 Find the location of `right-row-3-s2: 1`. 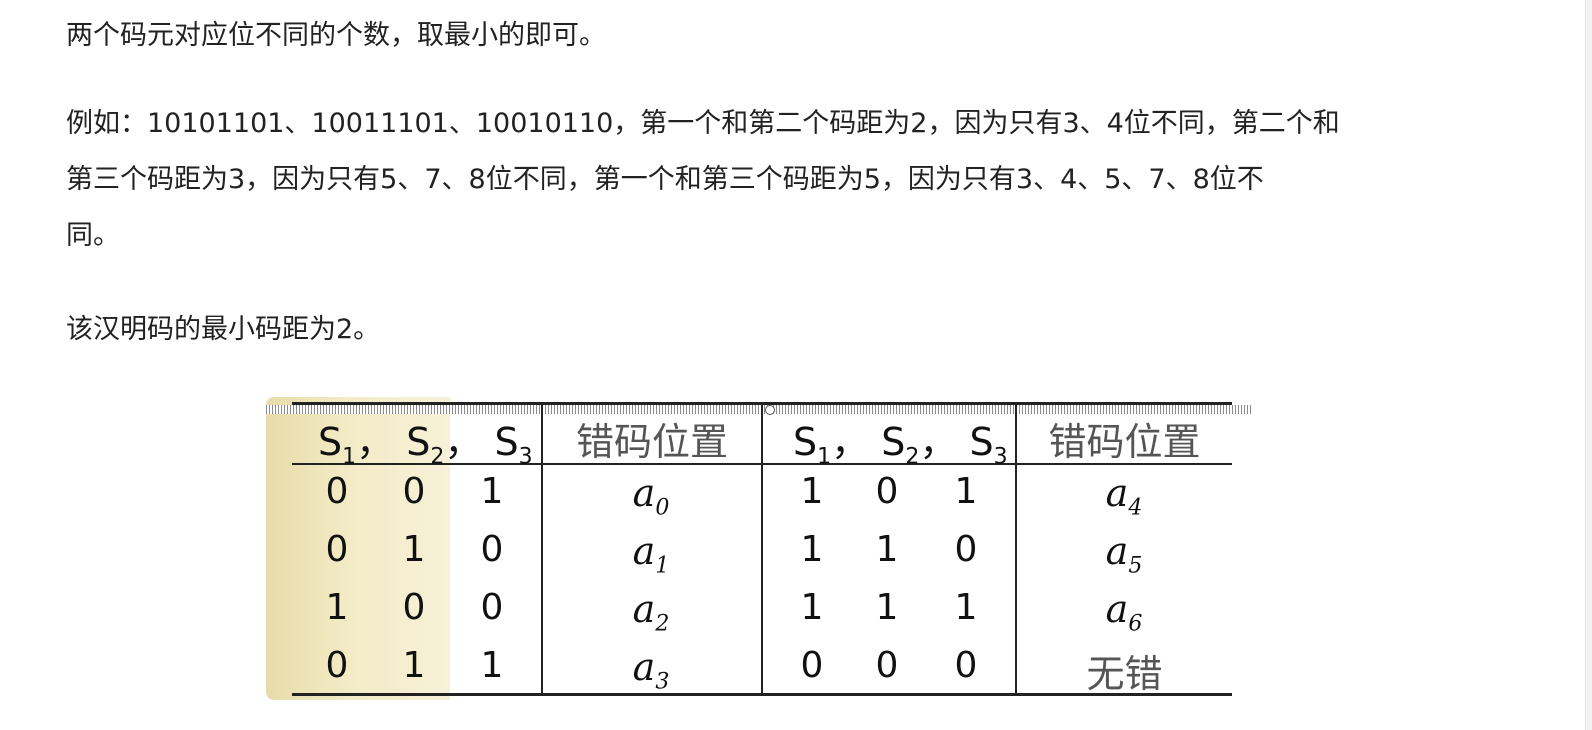

right-row-3-s2: 1 is located at coordinates (887, 607).